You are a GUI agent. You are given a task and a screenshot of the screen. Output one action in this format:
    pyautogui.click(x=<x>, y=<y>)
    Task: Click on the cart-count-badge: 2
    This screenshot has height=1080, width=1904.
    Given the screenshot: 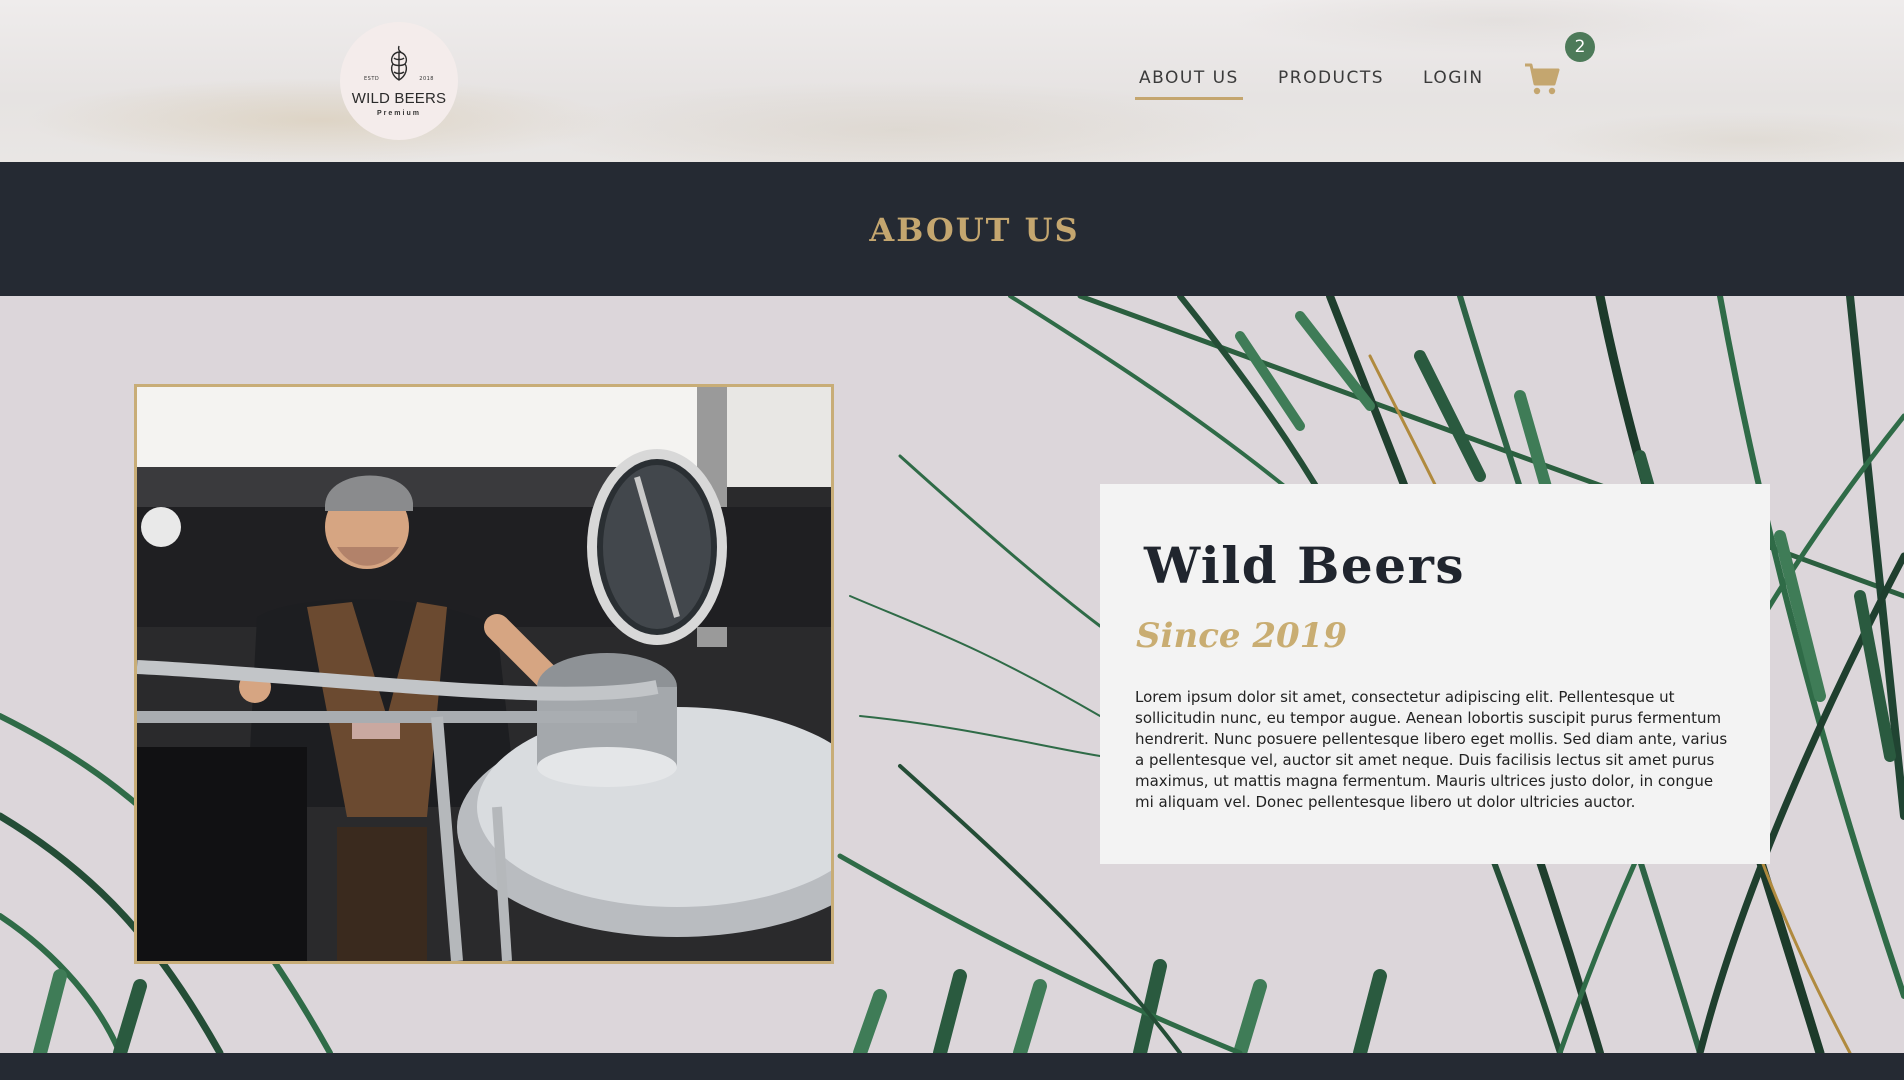 What is the action you would take?
    pyautogui.click(x=1580, y=47)
    